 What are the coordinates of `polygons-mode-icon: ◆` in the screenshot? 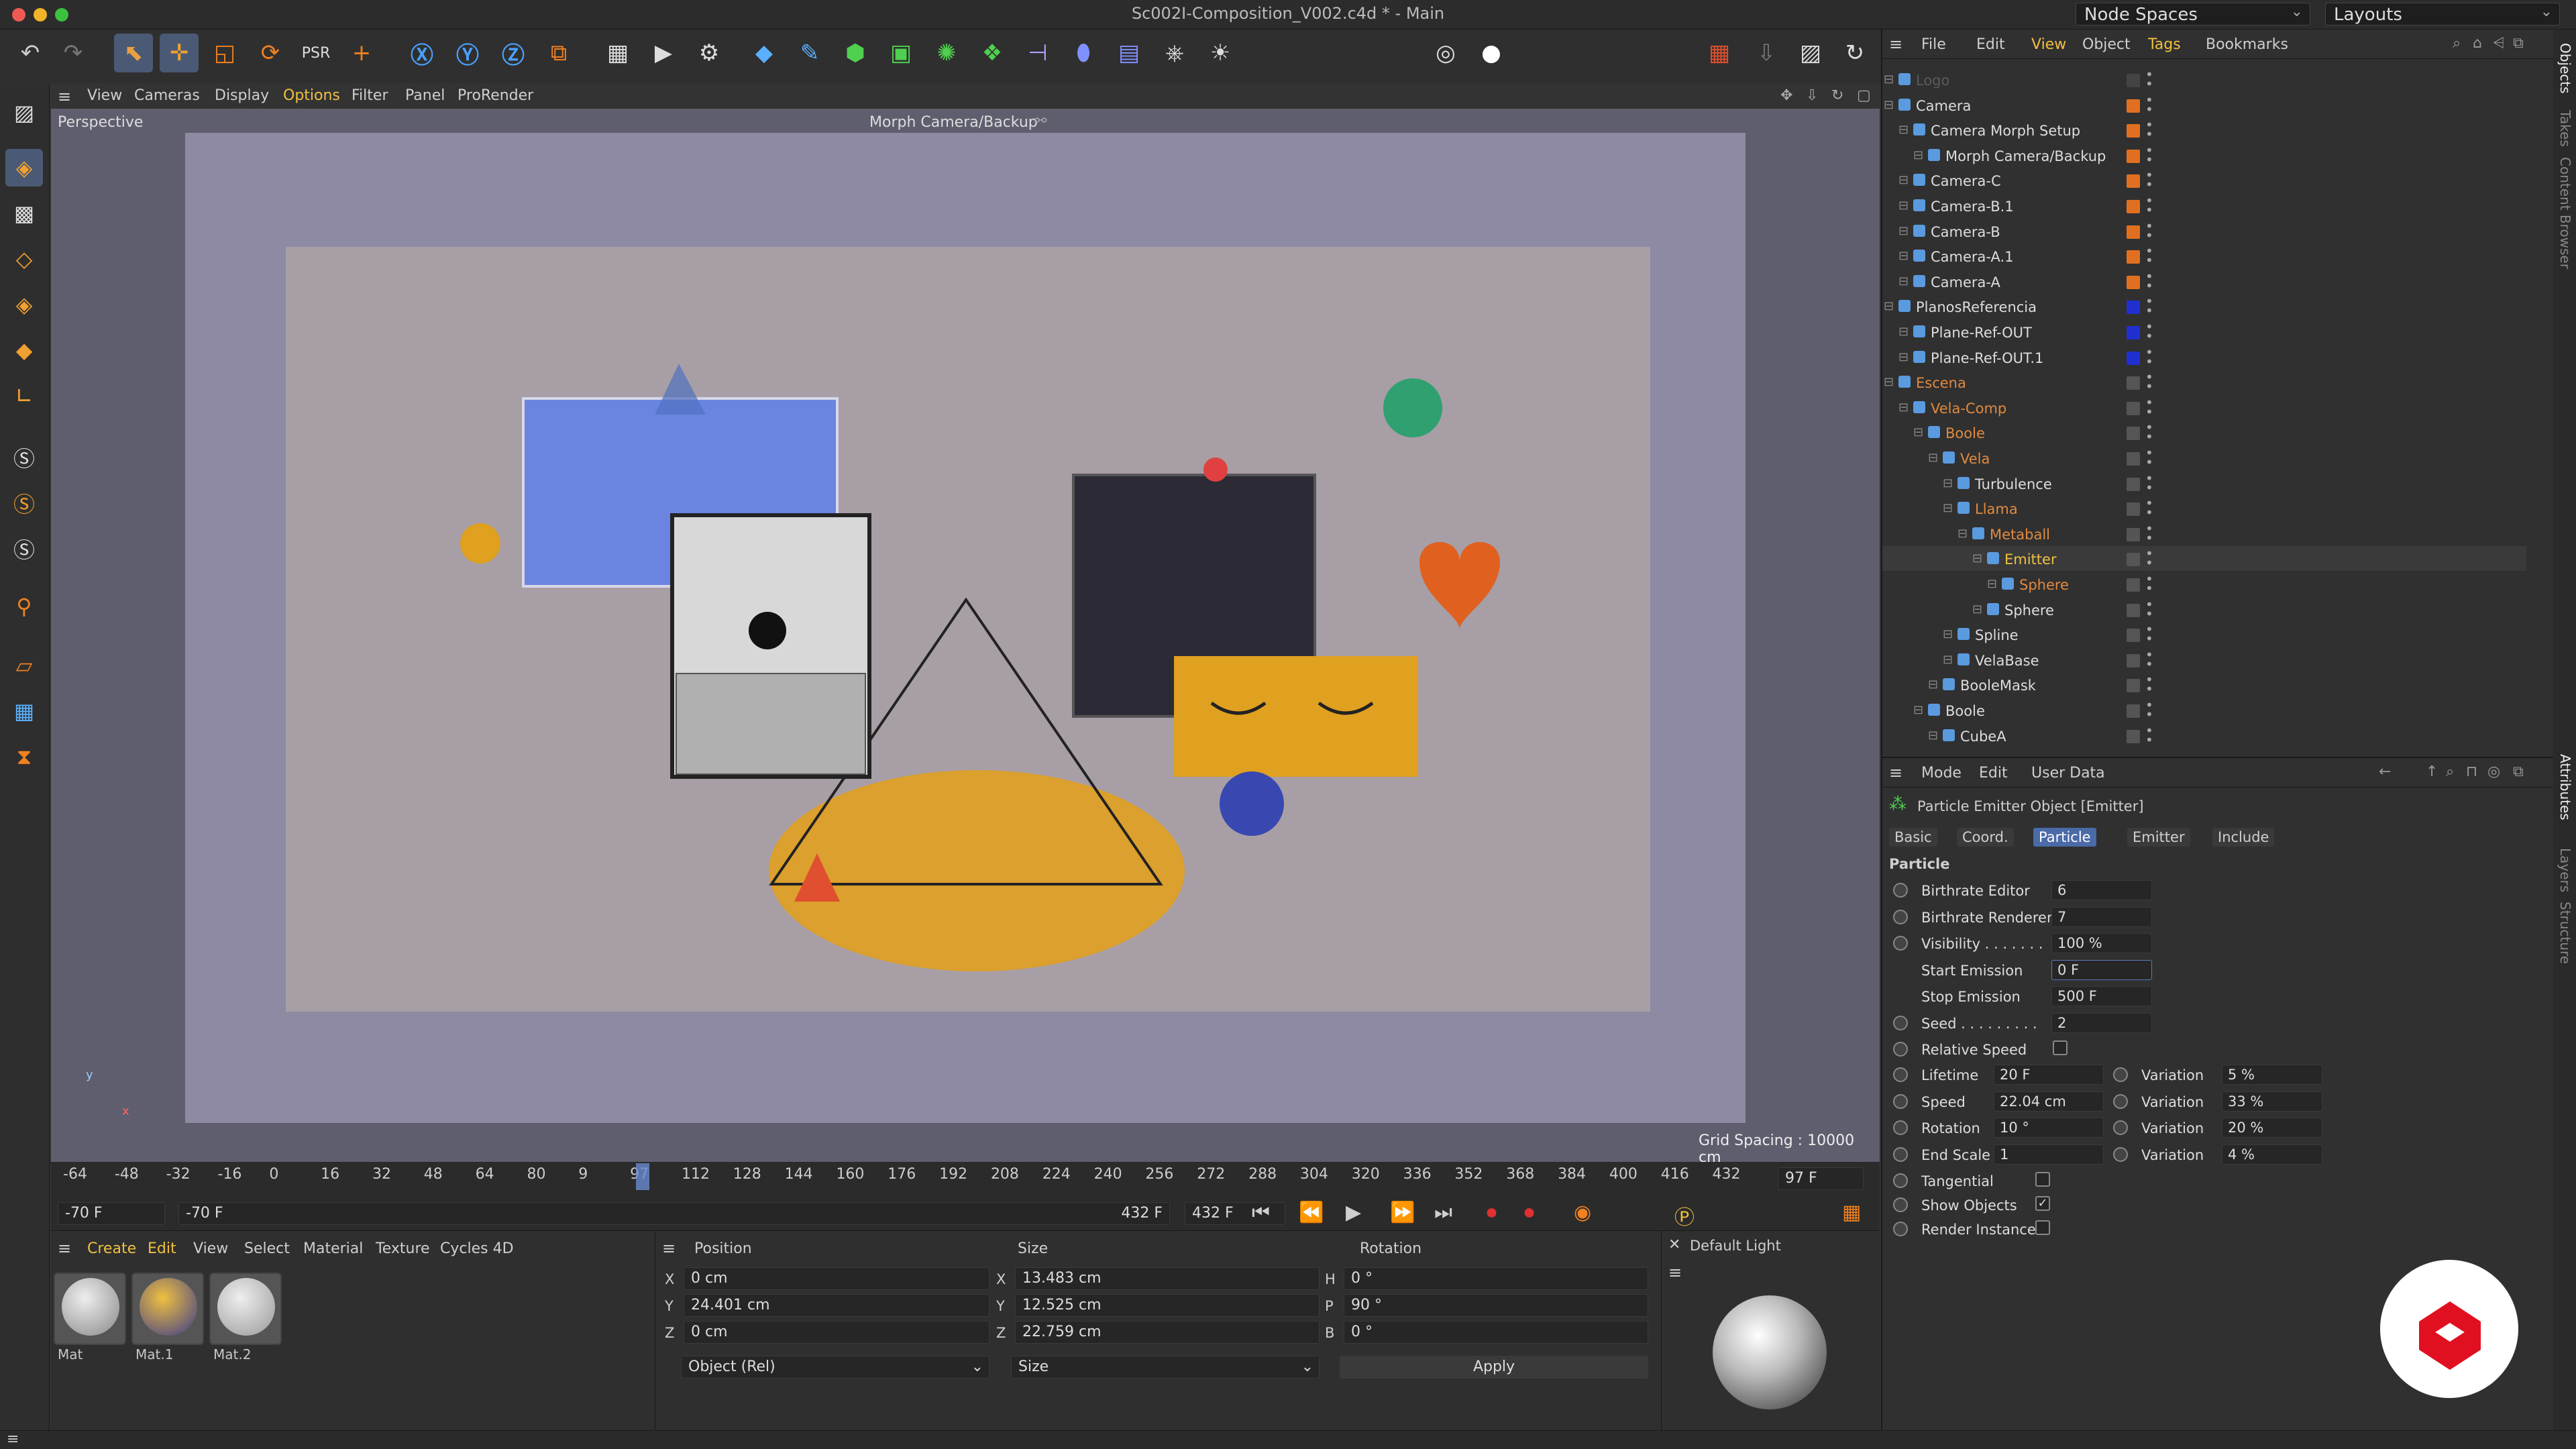 It's located at (24, 350).